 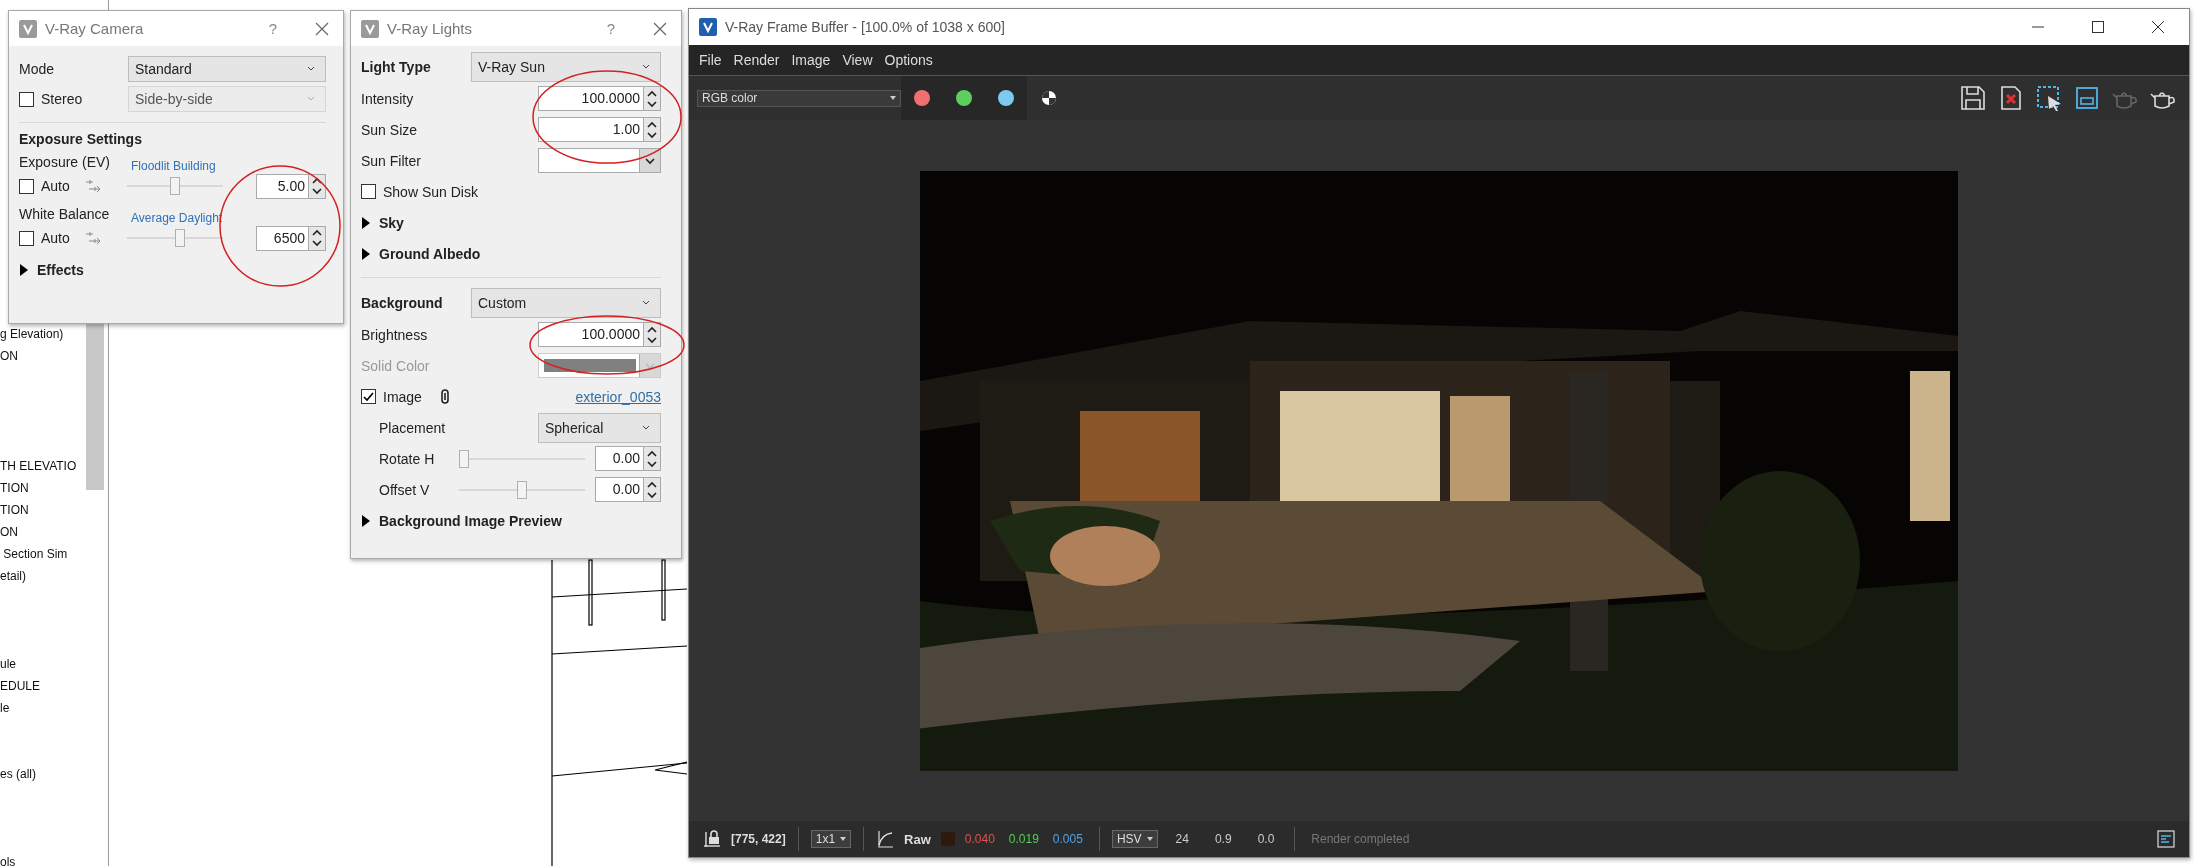 What do you see at coordinates (758, 839) in the screenshot?
I see `pixel-coordinates: [775, 422]` at bounding box center [758, 839].